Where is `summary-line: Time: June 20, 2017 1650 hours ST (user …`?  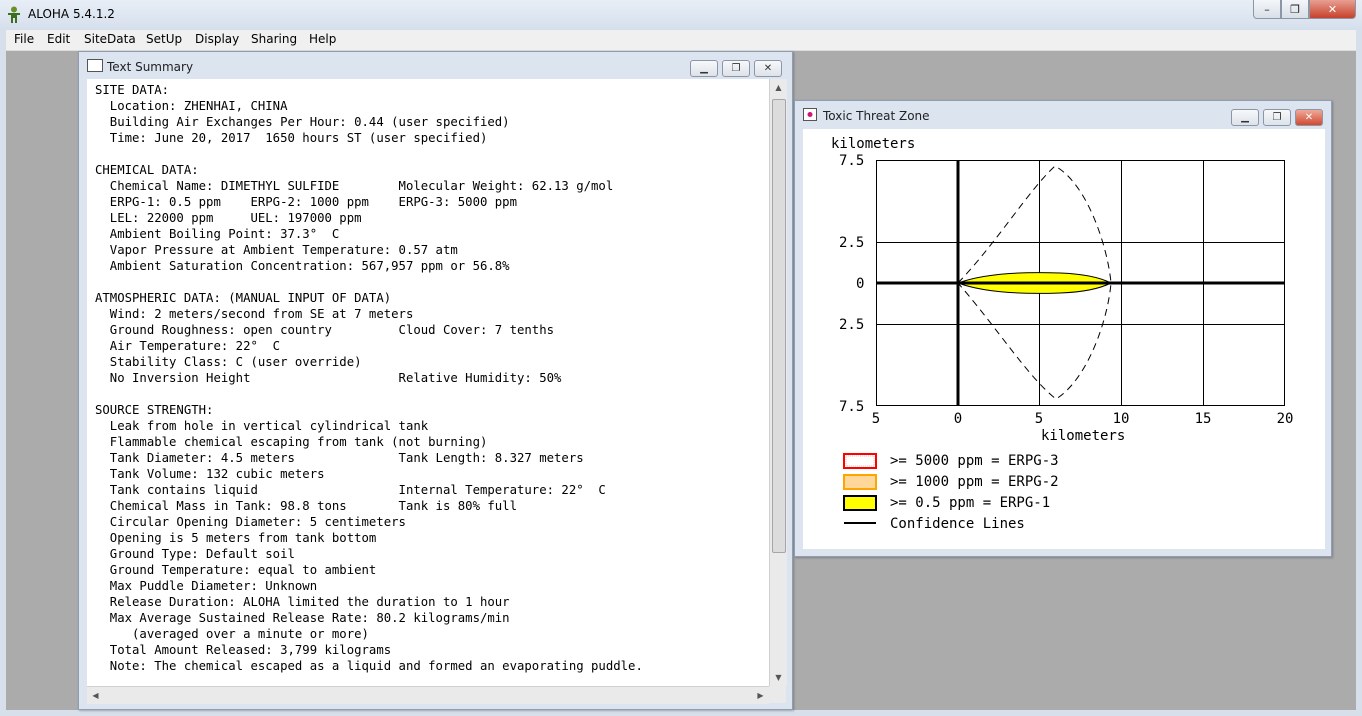
summary-line: Time: June 20, 2017 1650 hours ST (user … is located at coordinates (291, 138).